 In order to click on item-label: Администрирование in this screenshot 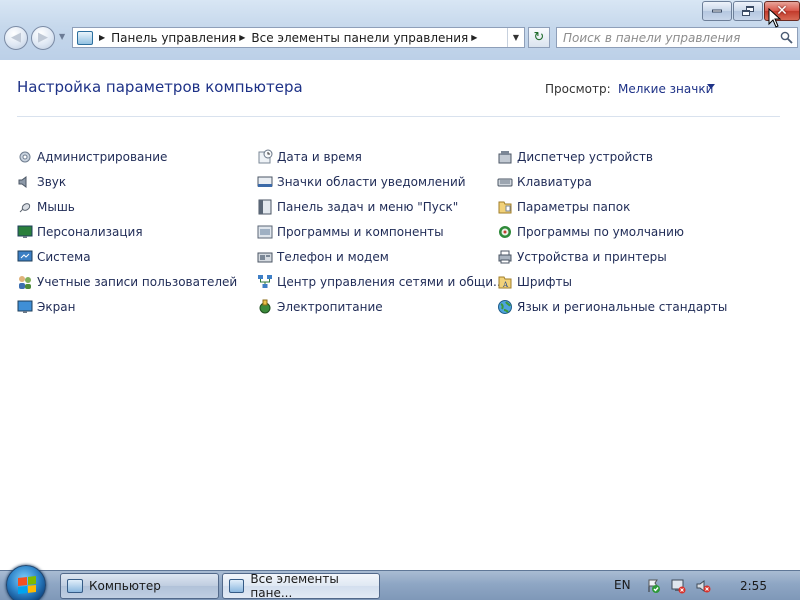, I will do `click(102, 156)`.